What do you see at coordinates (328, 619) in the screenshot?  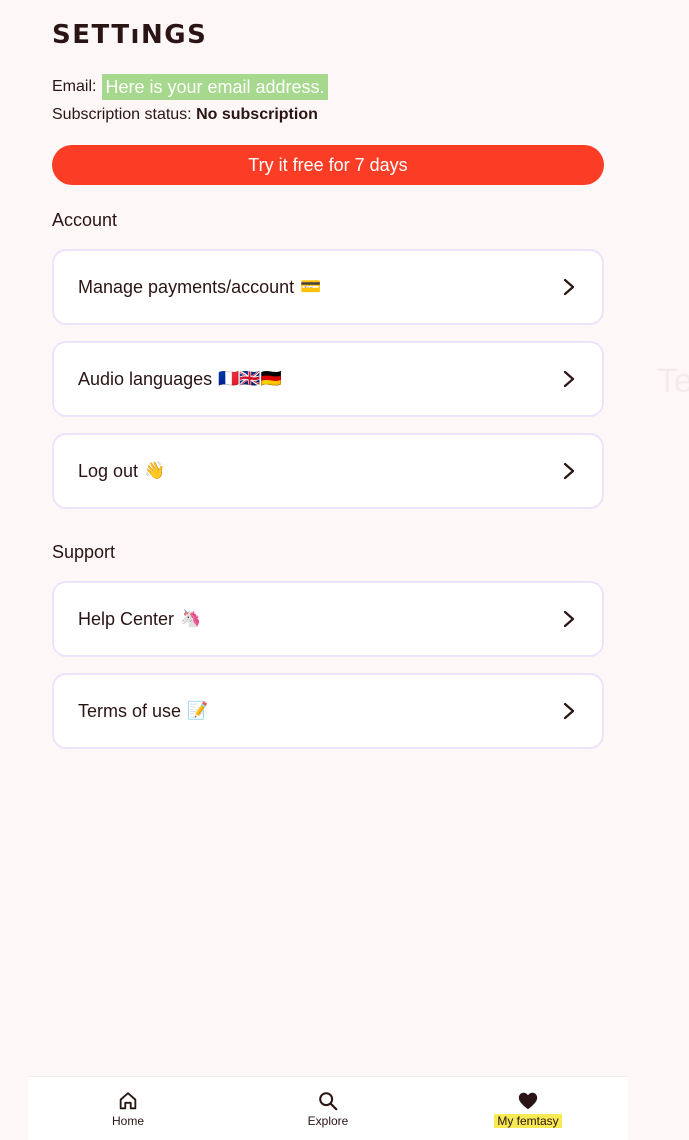 I see `help-center-item: Help Center 🦄` at bounding box center [328, 619].